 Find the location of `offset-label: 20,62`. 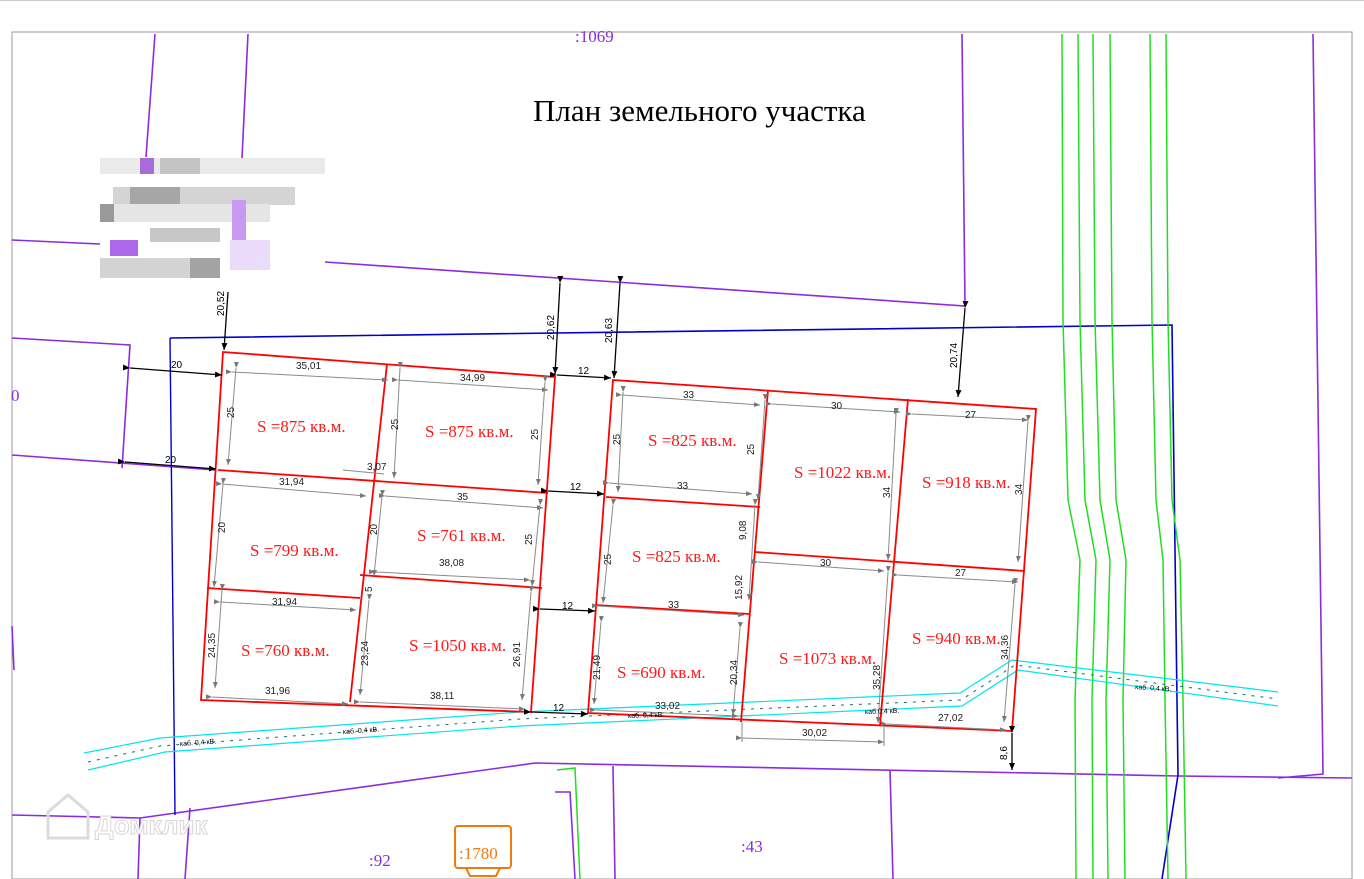

offset-label: 20,62 is located at coordinates (551, 327).